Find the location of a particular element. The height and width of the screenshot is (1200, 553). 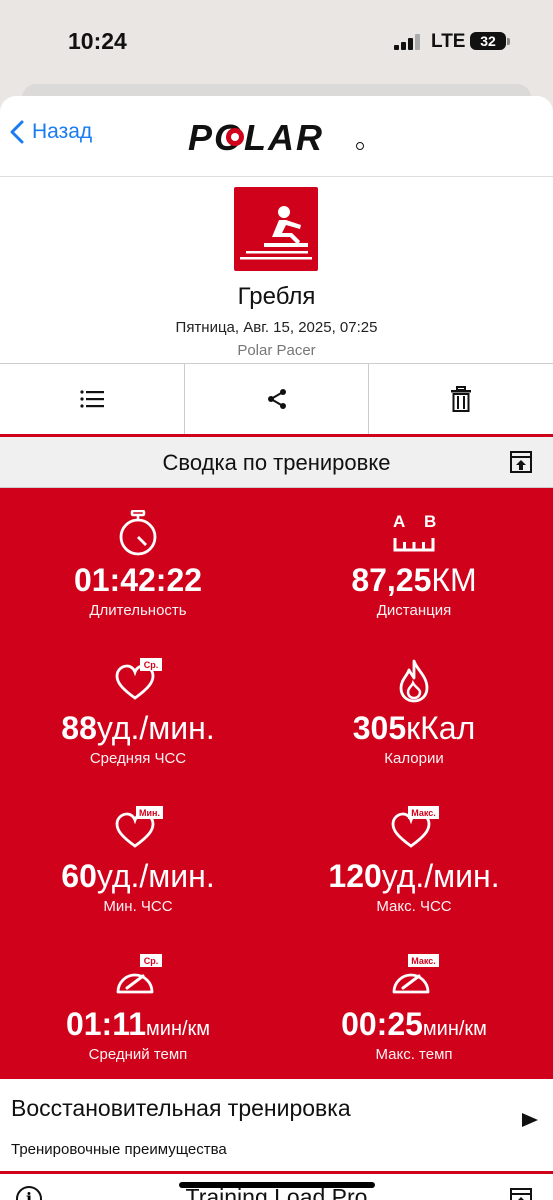

duration-label: Длительность is located at coordinates (138, 610).